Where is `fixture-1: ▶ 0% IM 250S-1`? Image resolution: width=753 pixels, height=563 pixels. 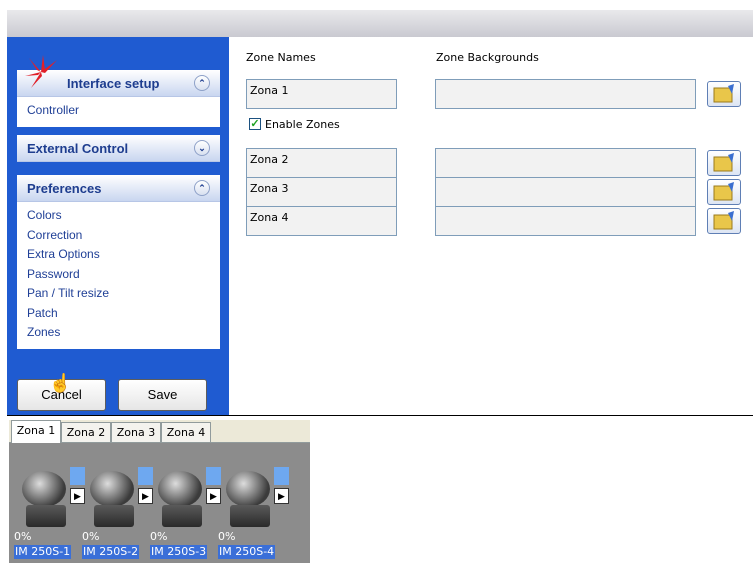
fixture-1: ▶ 0% IM 250S-1 is located at coordinates (48, 503).